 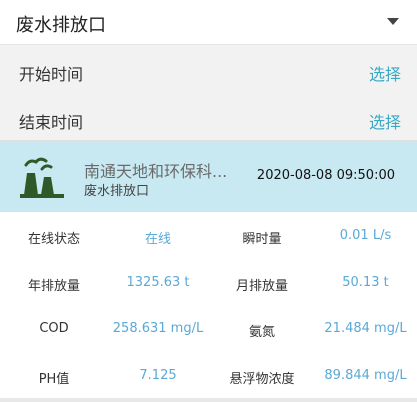 What do you see at coordinates (158, 328) in the screenshot?
I see `metric-value: 258.631 mg/L` at bounding box center [158, 328].